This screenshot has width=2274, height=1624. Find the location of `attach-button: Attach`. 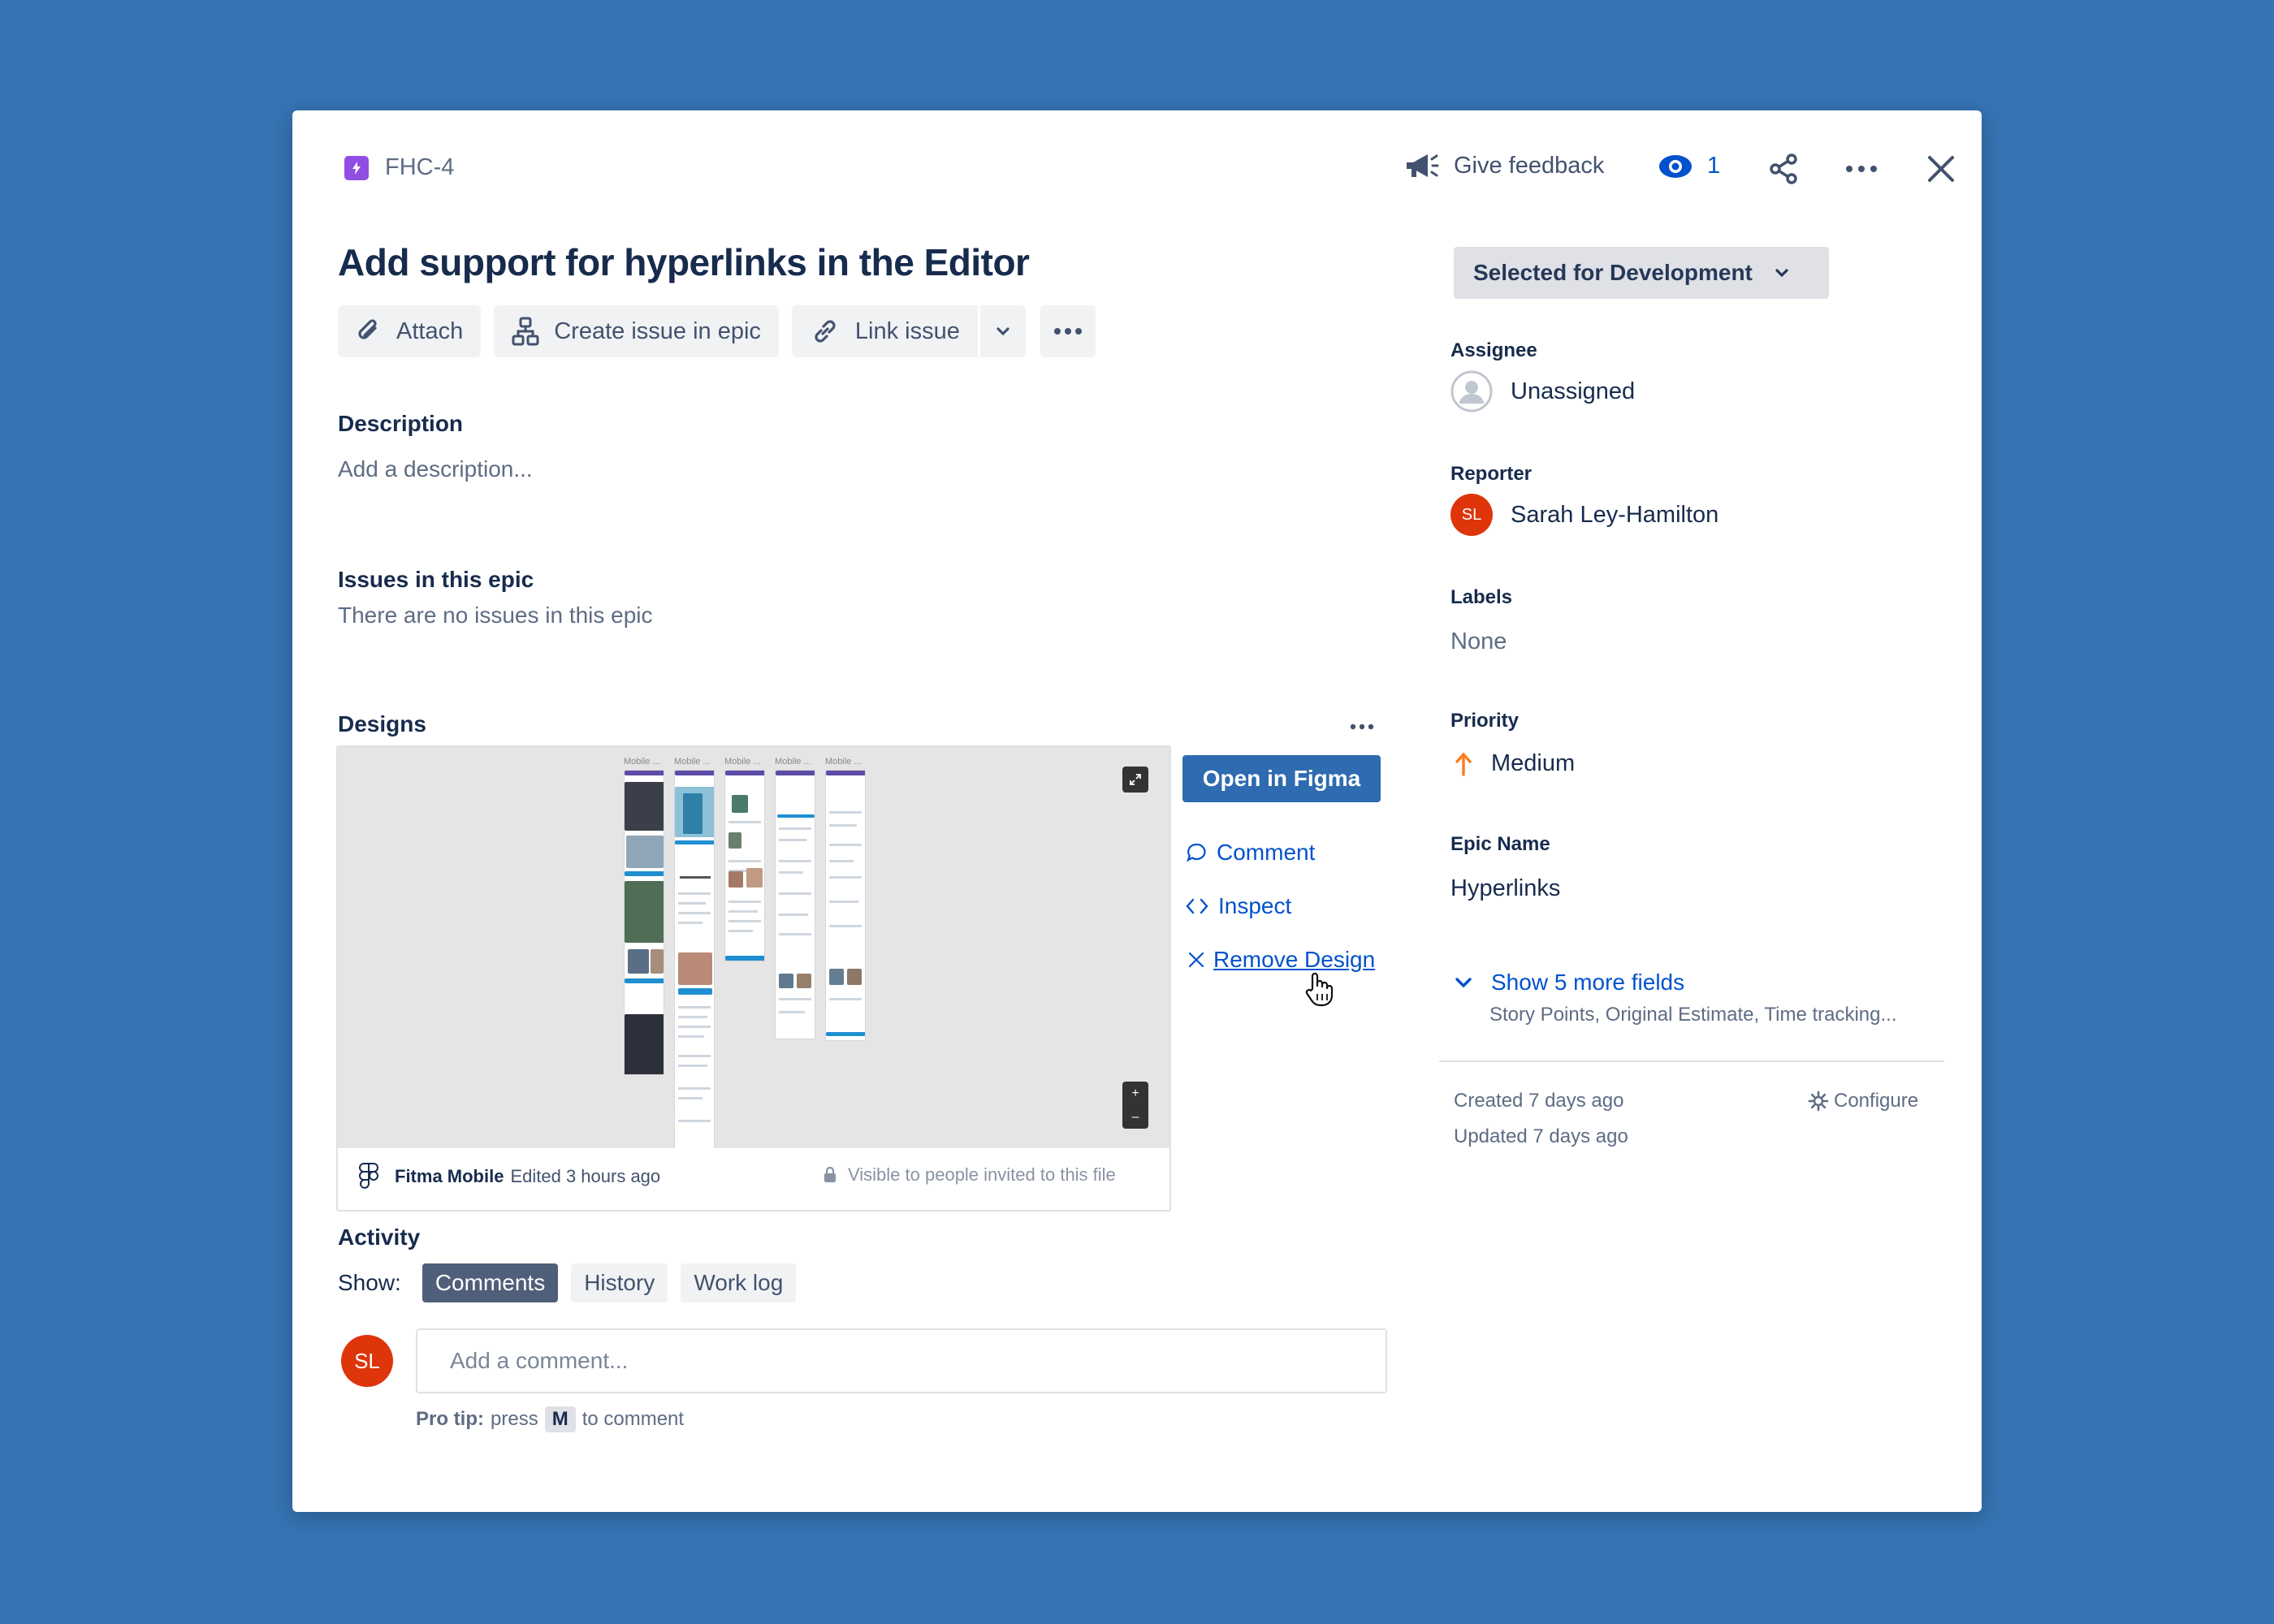

attach-button: Attach is located at coordinates (410, 331).